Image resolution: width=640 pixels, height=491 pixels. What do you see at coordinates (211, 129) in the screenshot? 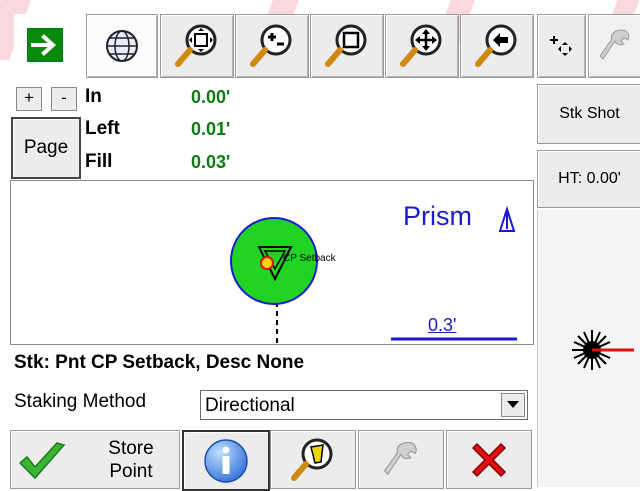
I see `readout-left-value: 0.01'` at bounding box center [211, 129].